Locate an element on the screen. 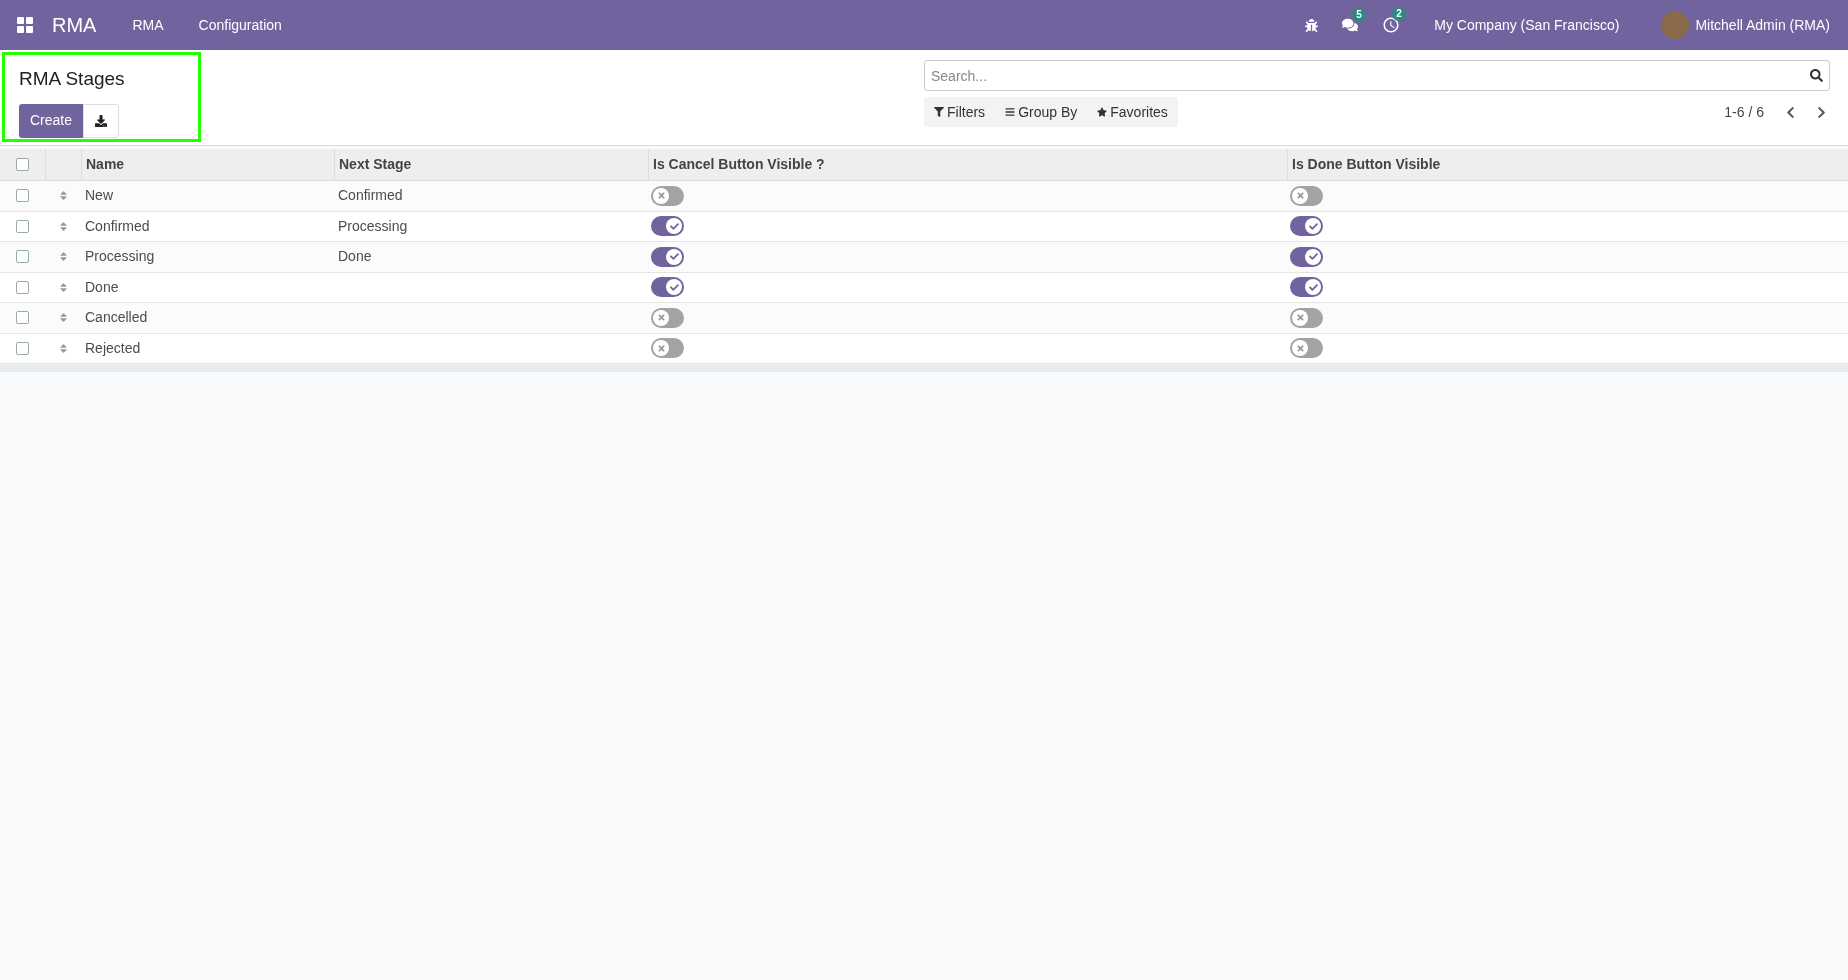  column-header: Name is located at coordinates (105, 164).